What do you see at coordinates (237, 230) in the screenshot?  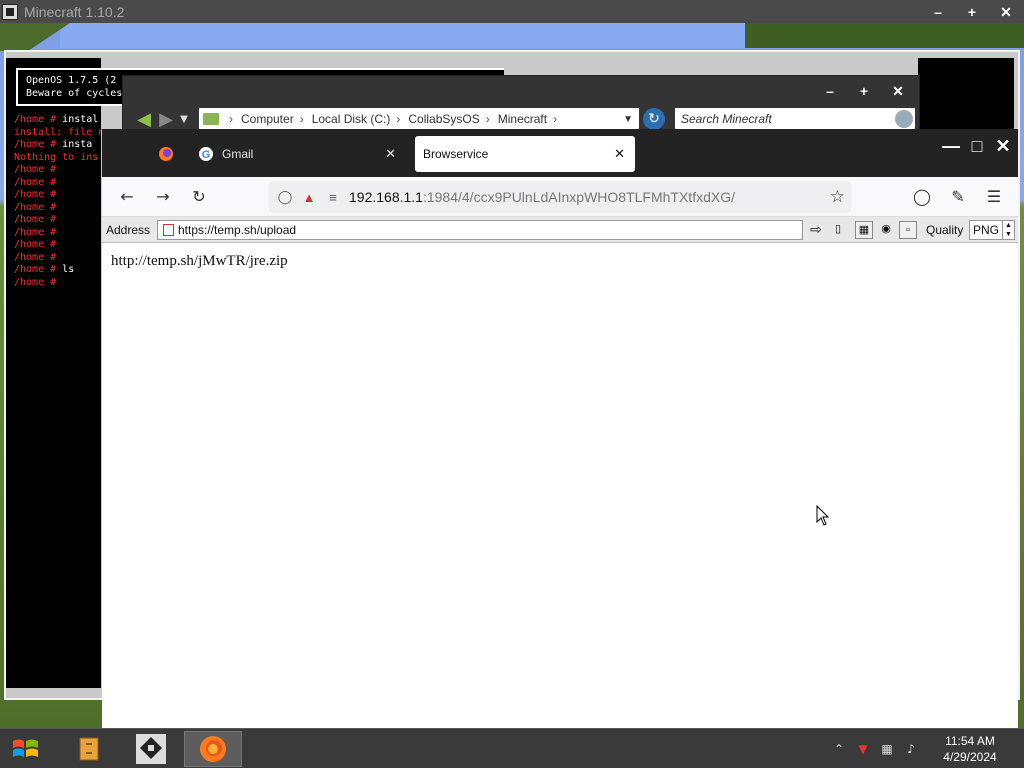 I see `address-value: https://temp.sh/upload` at bounding box center [237, 230].